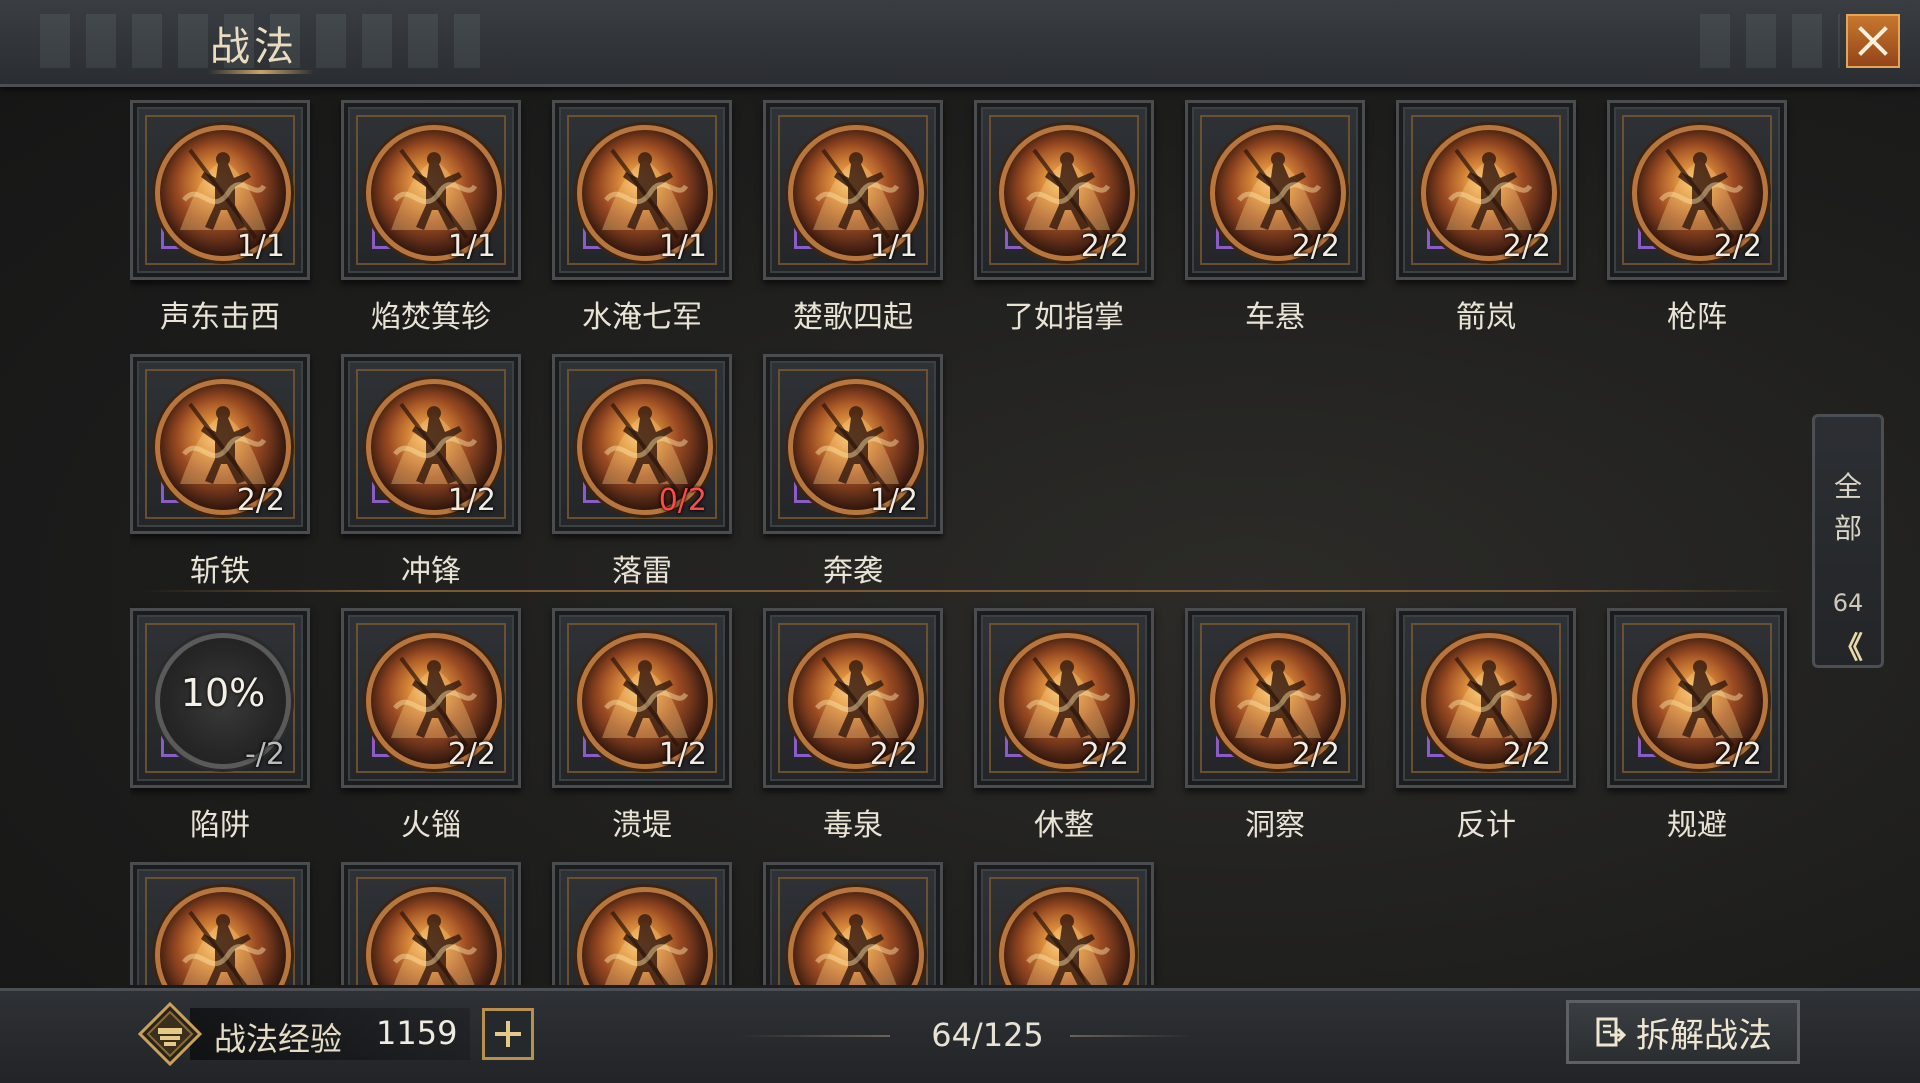 This screenshot has height=1083, width=1920. Describe the element at coordinates (1697, 222) in the screenshot. I see `skill-card: 2/2 枪阵` at that location.